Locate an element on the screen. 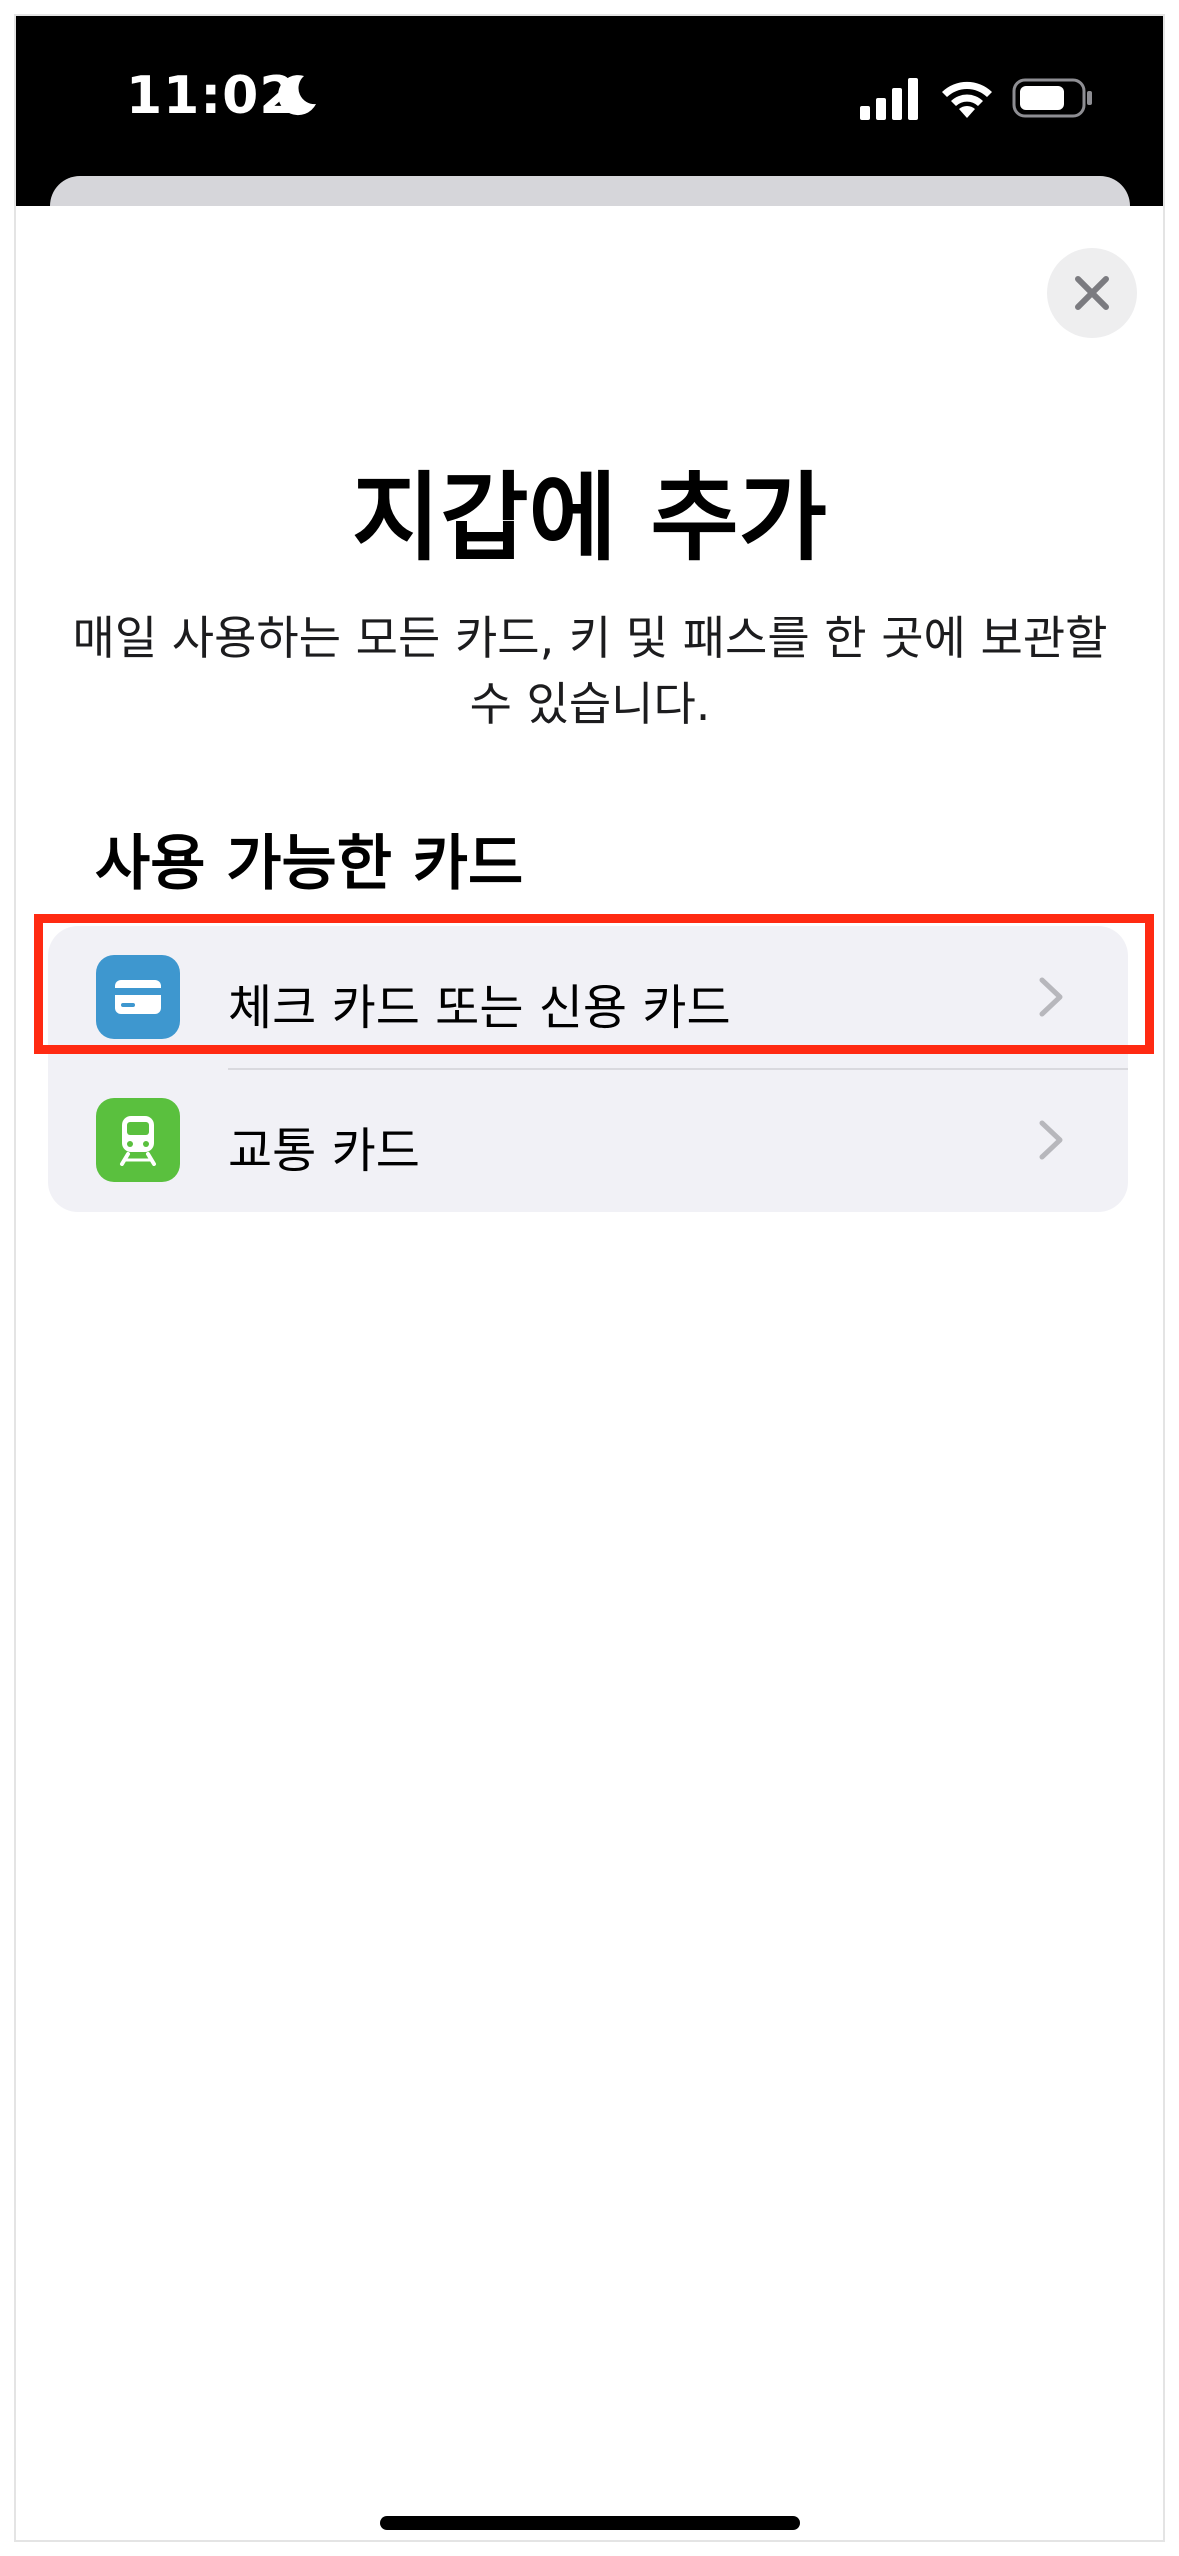  list-item-label: 교통 카드 is located at coordinates (324, 1151).